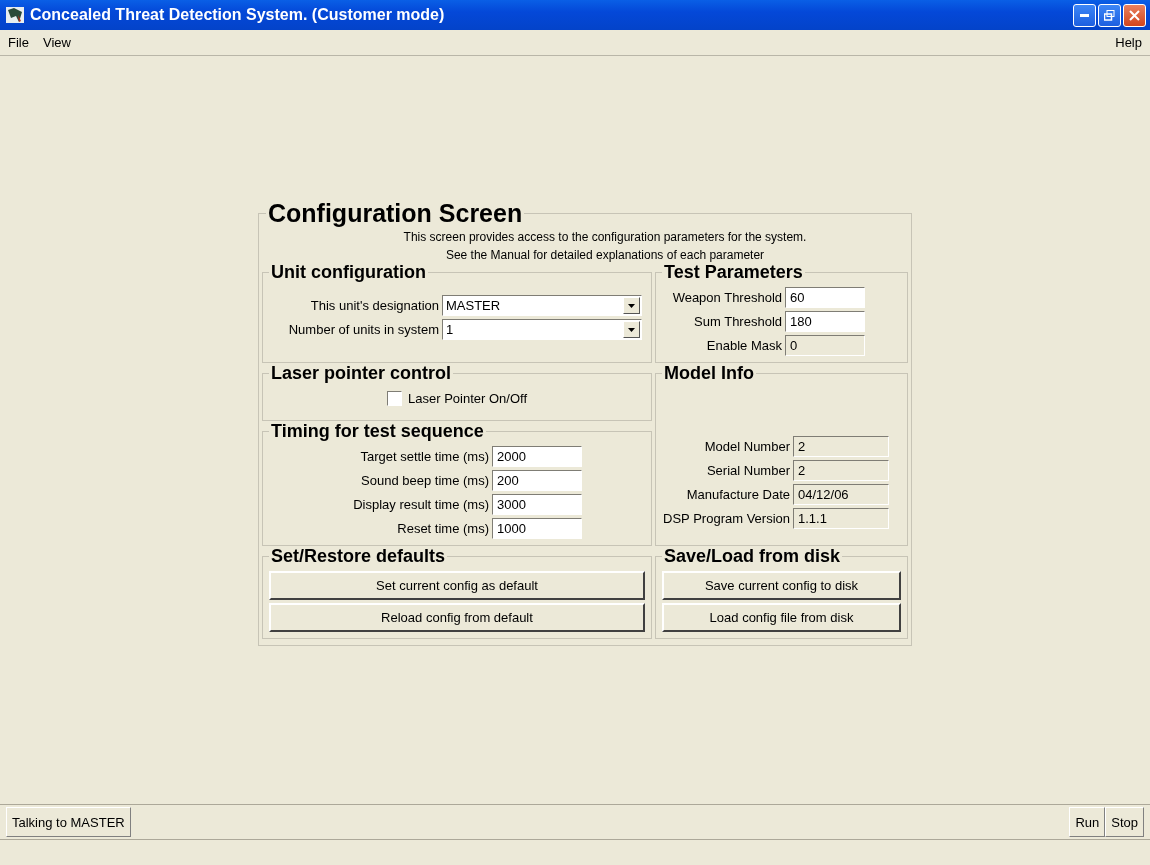 The image size is (1150, 865). What do you see at coordinates (68, 822) in the screenshot?
I see `status-panel: Talking to MASTER` at bounding box center [68, 822].